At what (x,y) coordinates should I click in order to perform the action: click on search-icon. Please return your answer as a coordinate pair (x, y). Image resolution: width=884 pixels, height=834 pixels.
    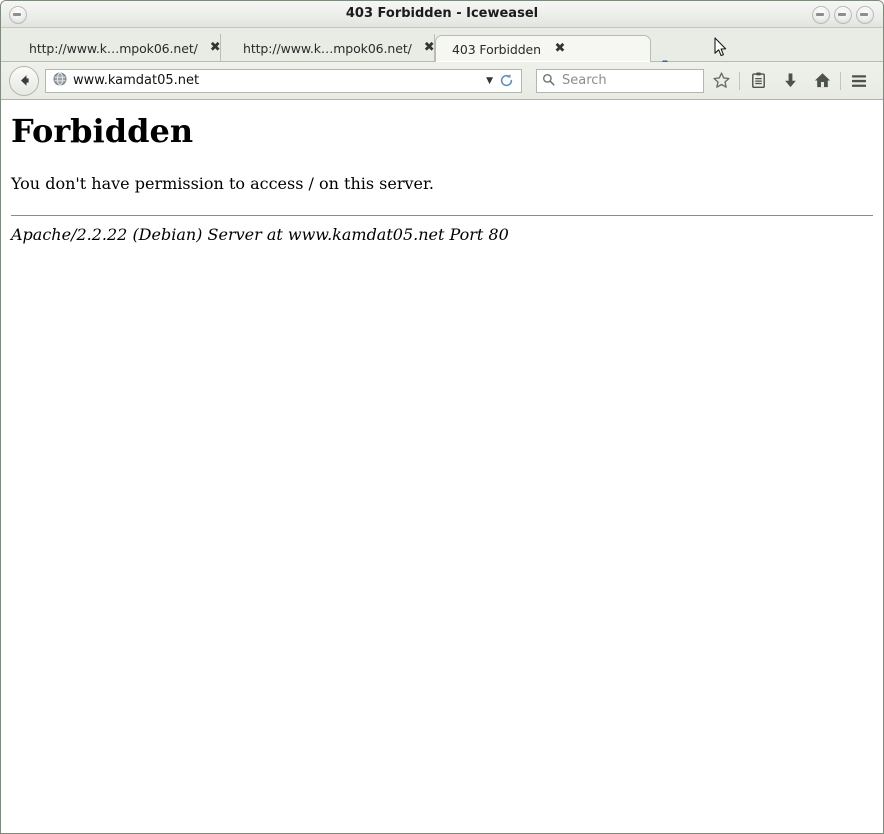
    Looking at the image, I should click on (548, 80).